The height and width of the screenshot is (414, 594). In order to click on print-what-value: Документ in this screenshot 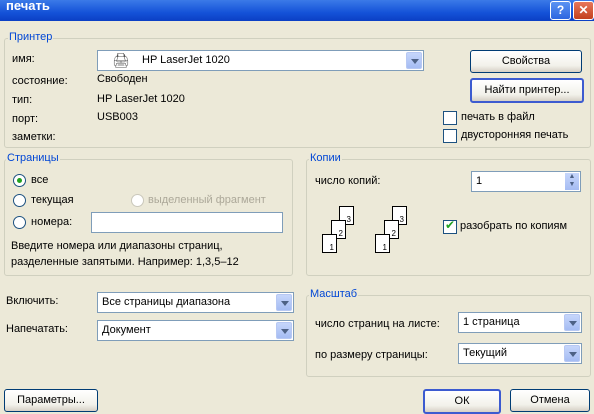, I will do `click(126, 330)`.